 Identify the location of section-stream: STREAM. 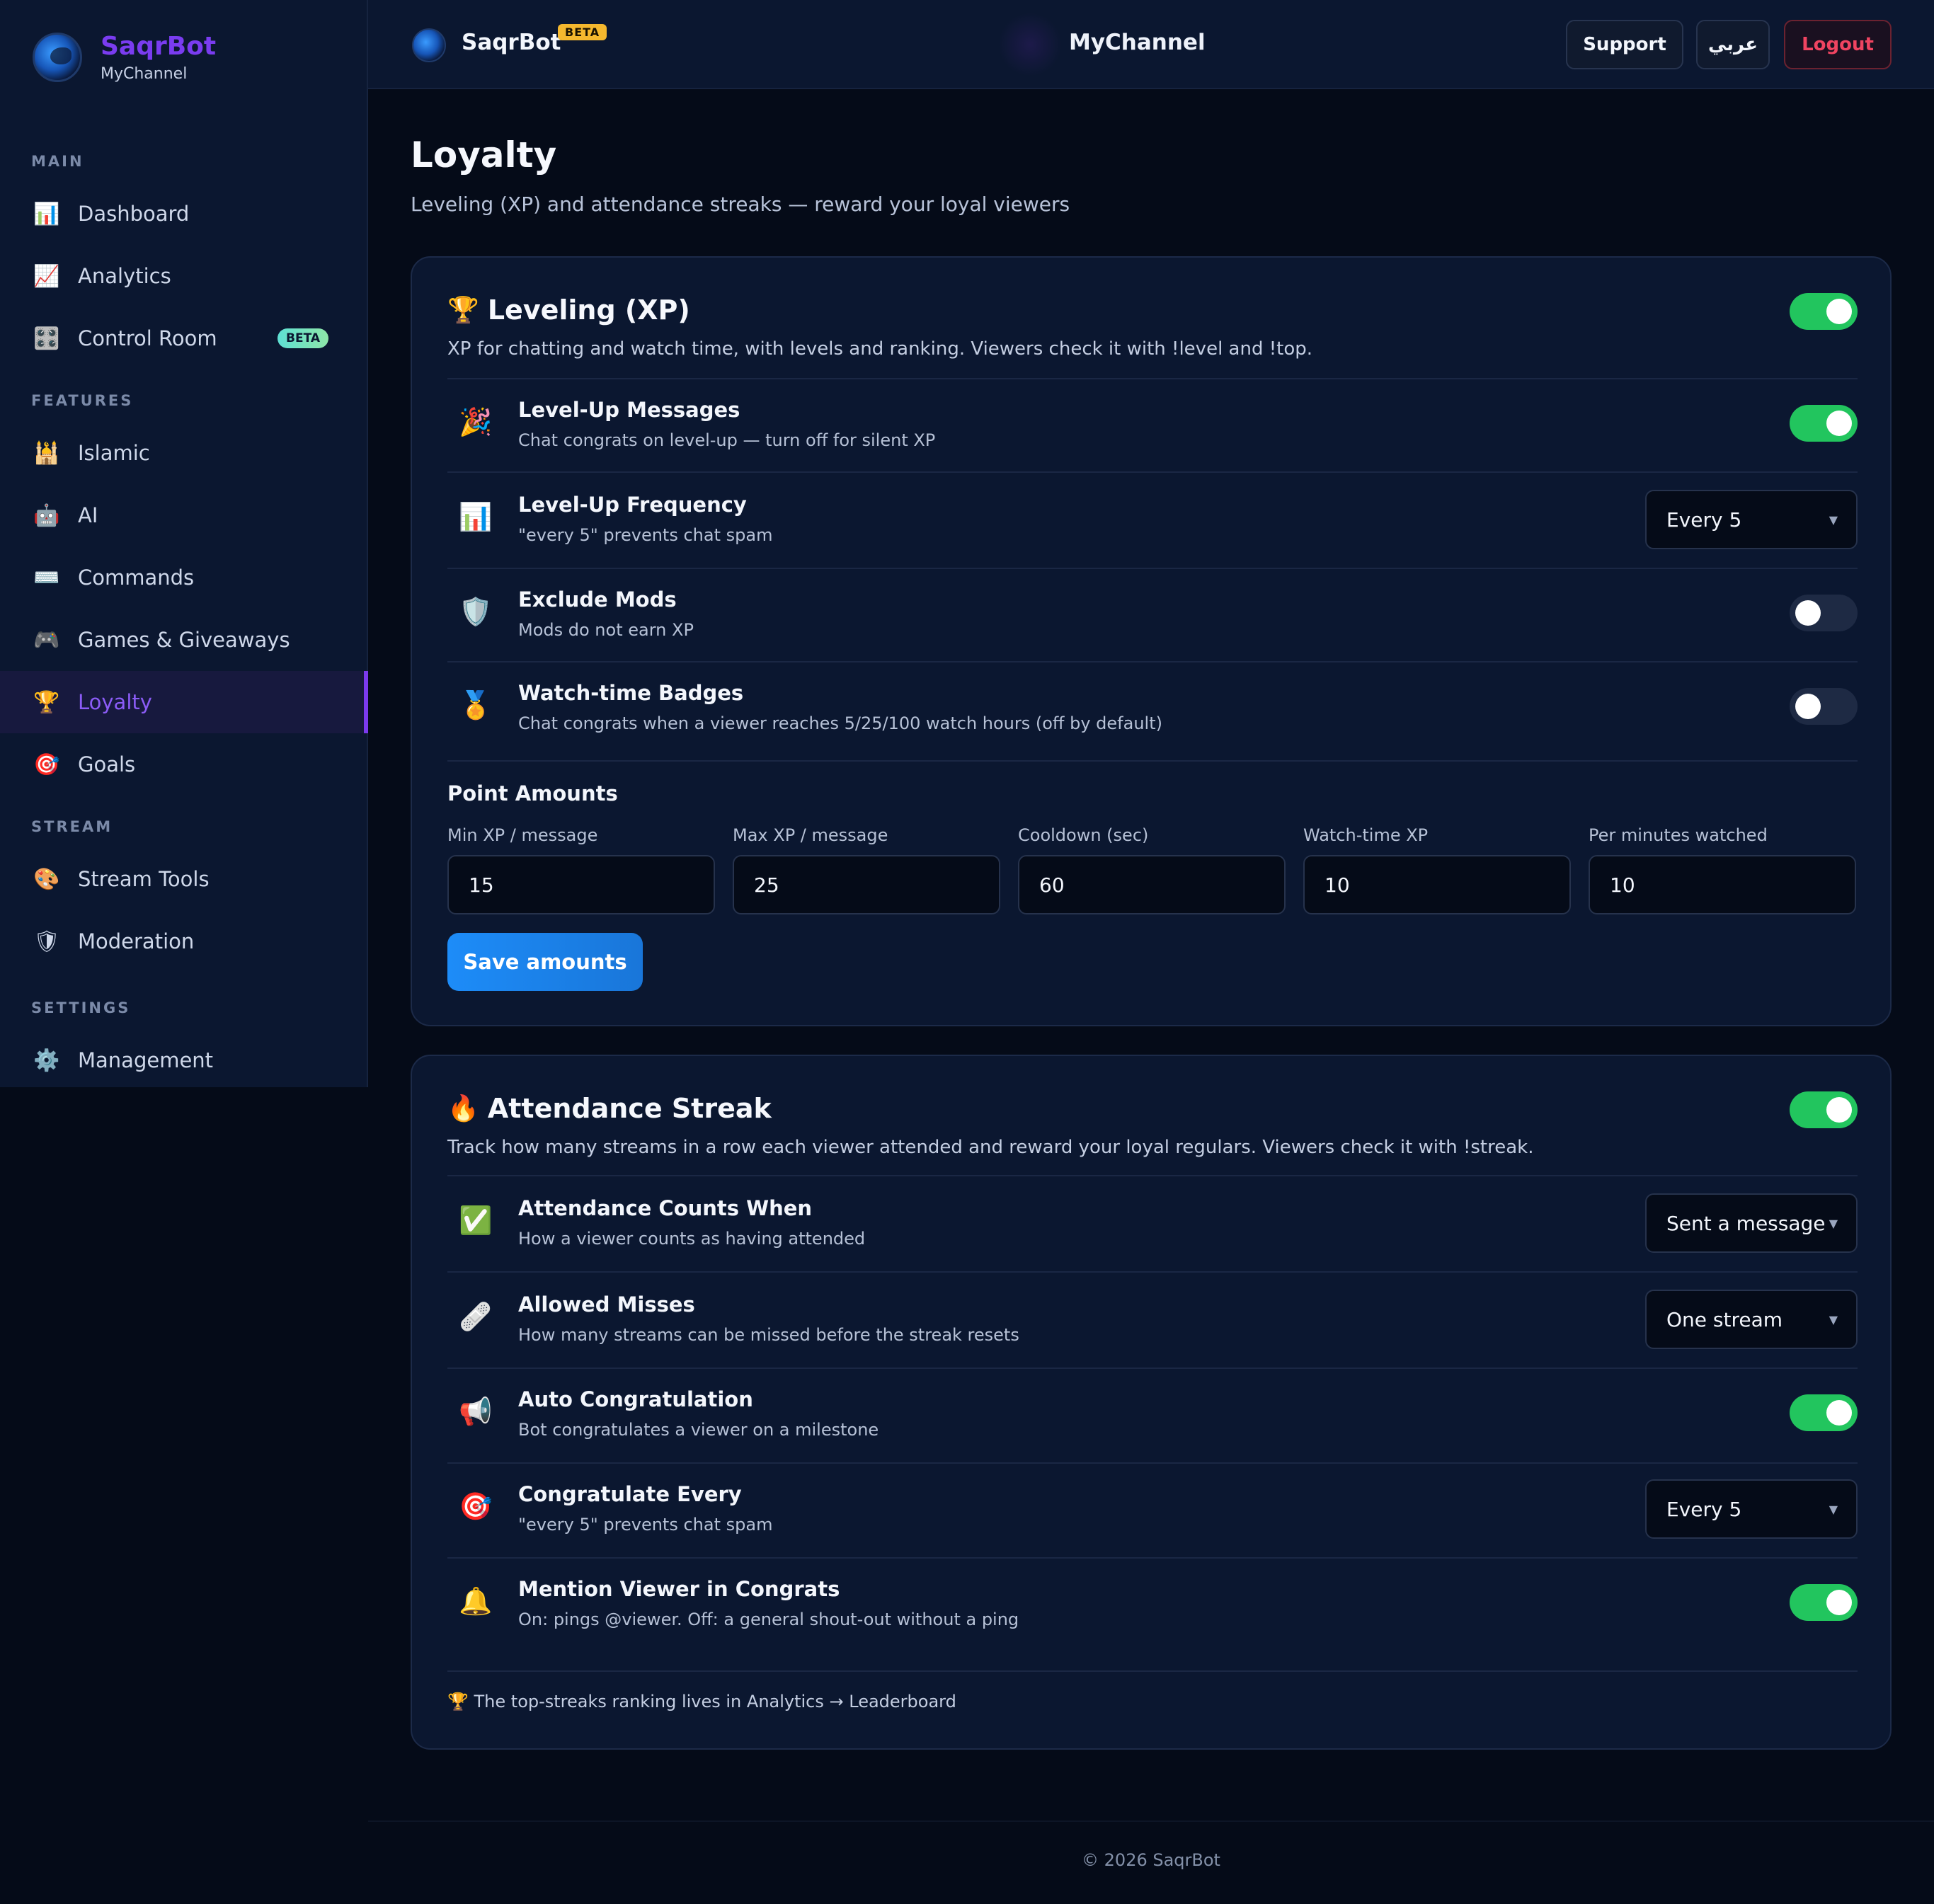
(72, 827).